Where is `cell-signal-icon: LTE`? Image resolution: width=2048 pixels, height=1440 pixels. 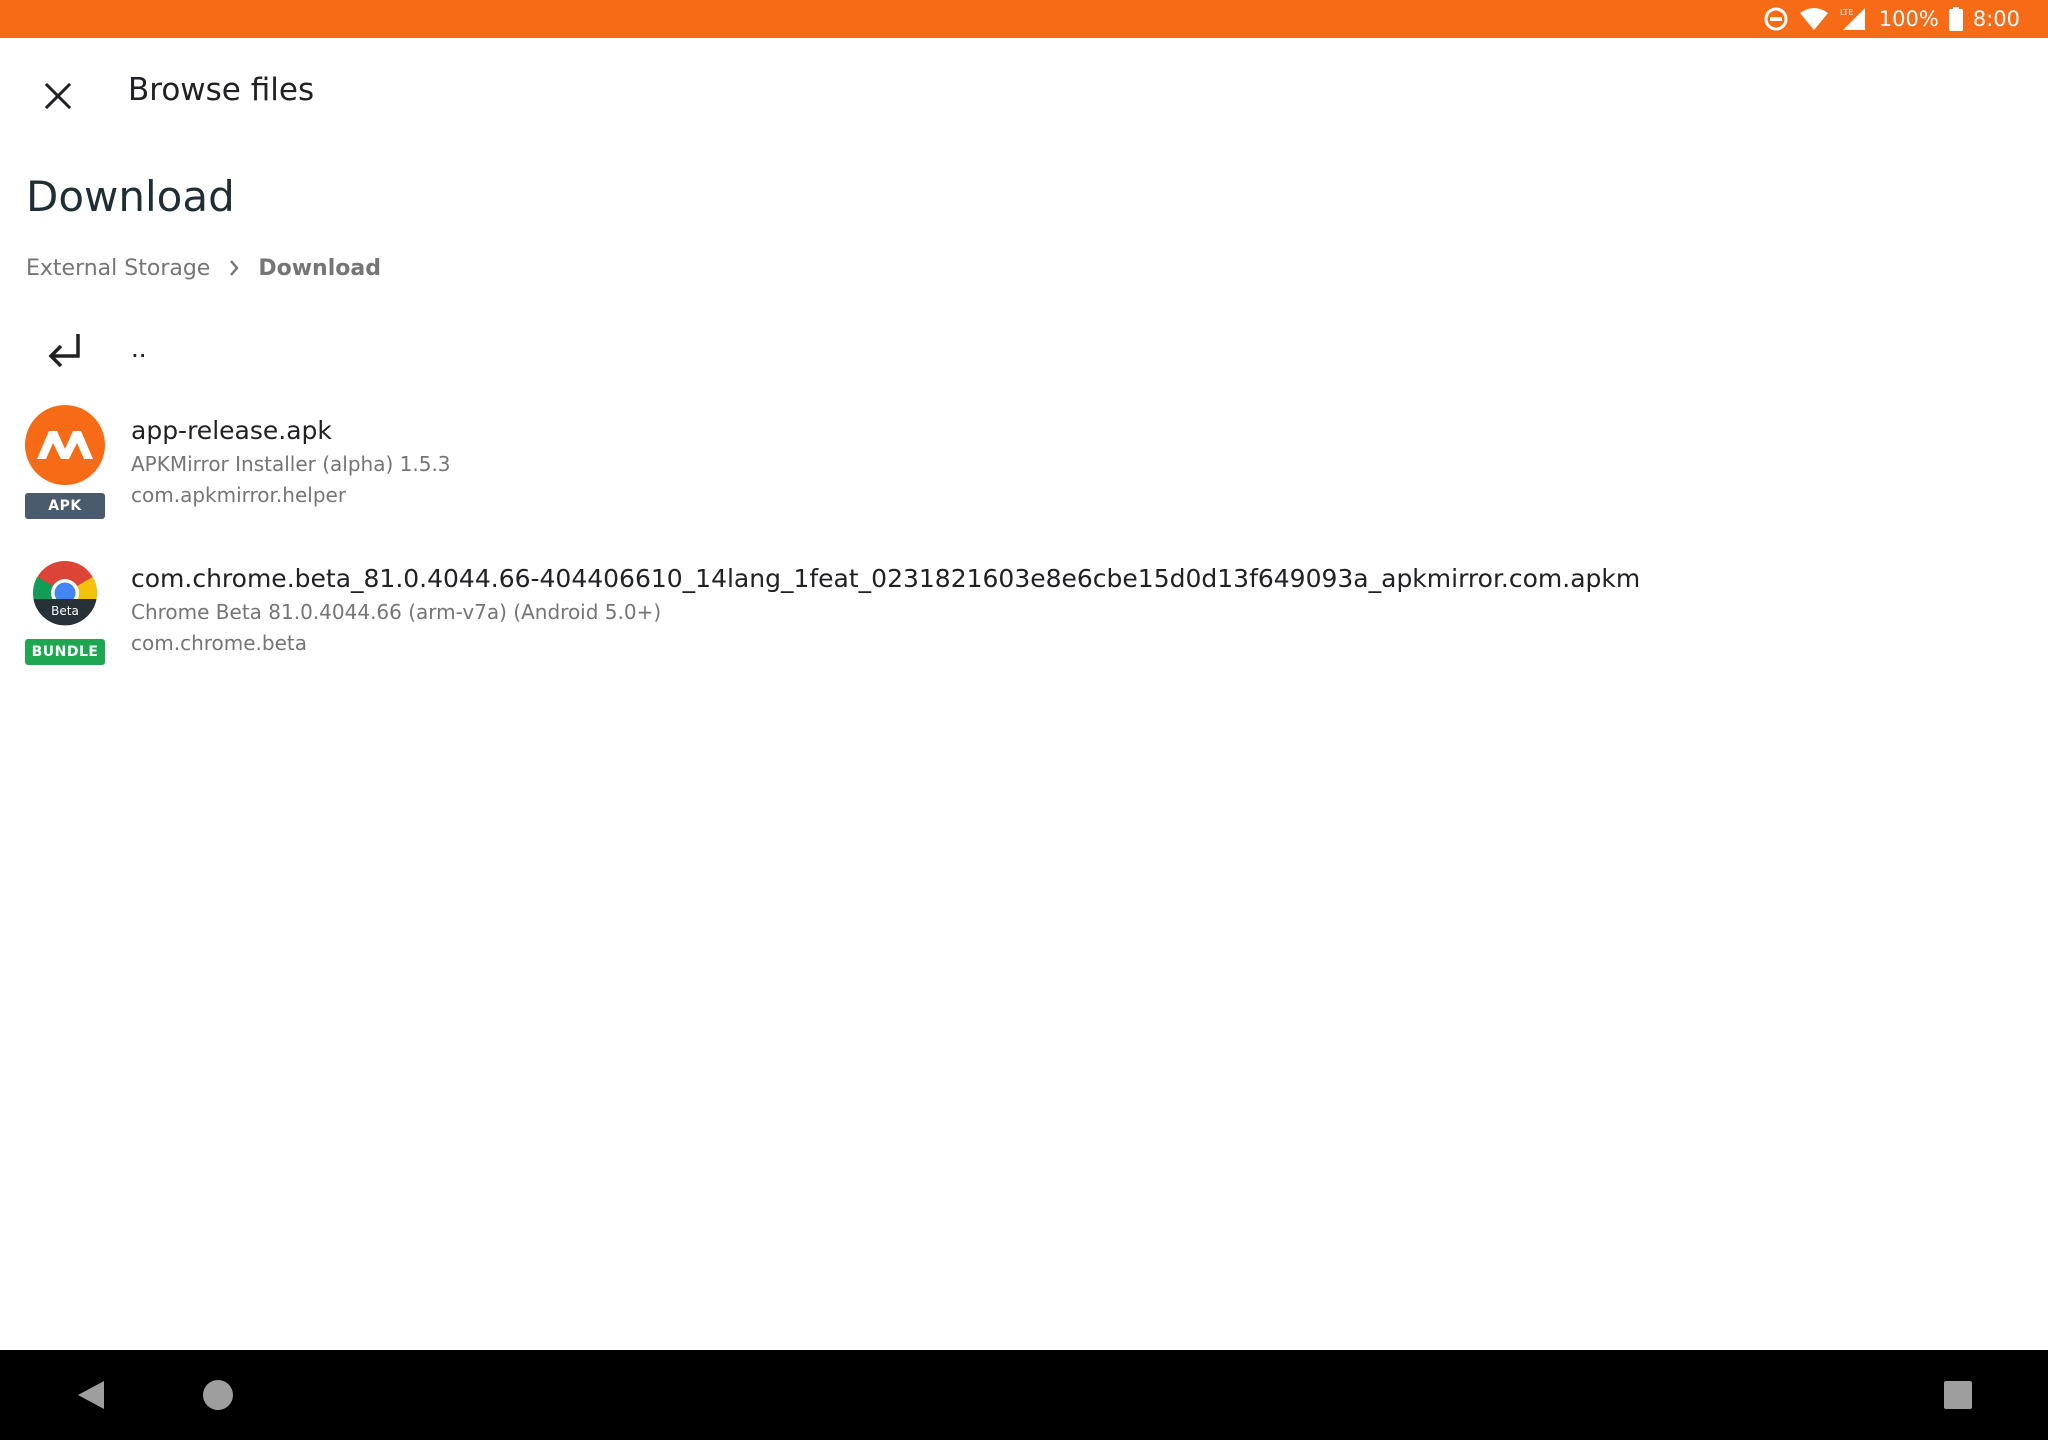
cell-signal-icon: LTE is located at coordinates (1854, 19).